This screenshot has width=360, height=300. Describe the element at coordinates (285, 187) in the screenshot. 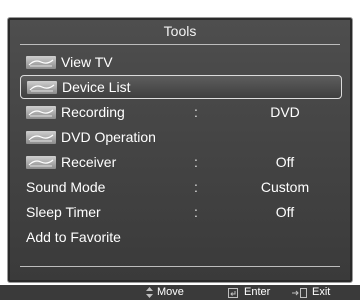

I see `menu-item-value: Custom` at that location.